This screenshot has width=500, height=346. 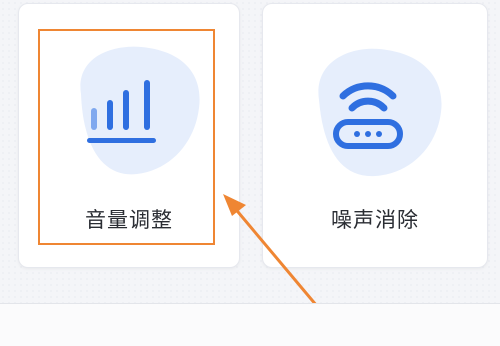 I want to click on signal-arc-outer, so click(x=368, y=91).